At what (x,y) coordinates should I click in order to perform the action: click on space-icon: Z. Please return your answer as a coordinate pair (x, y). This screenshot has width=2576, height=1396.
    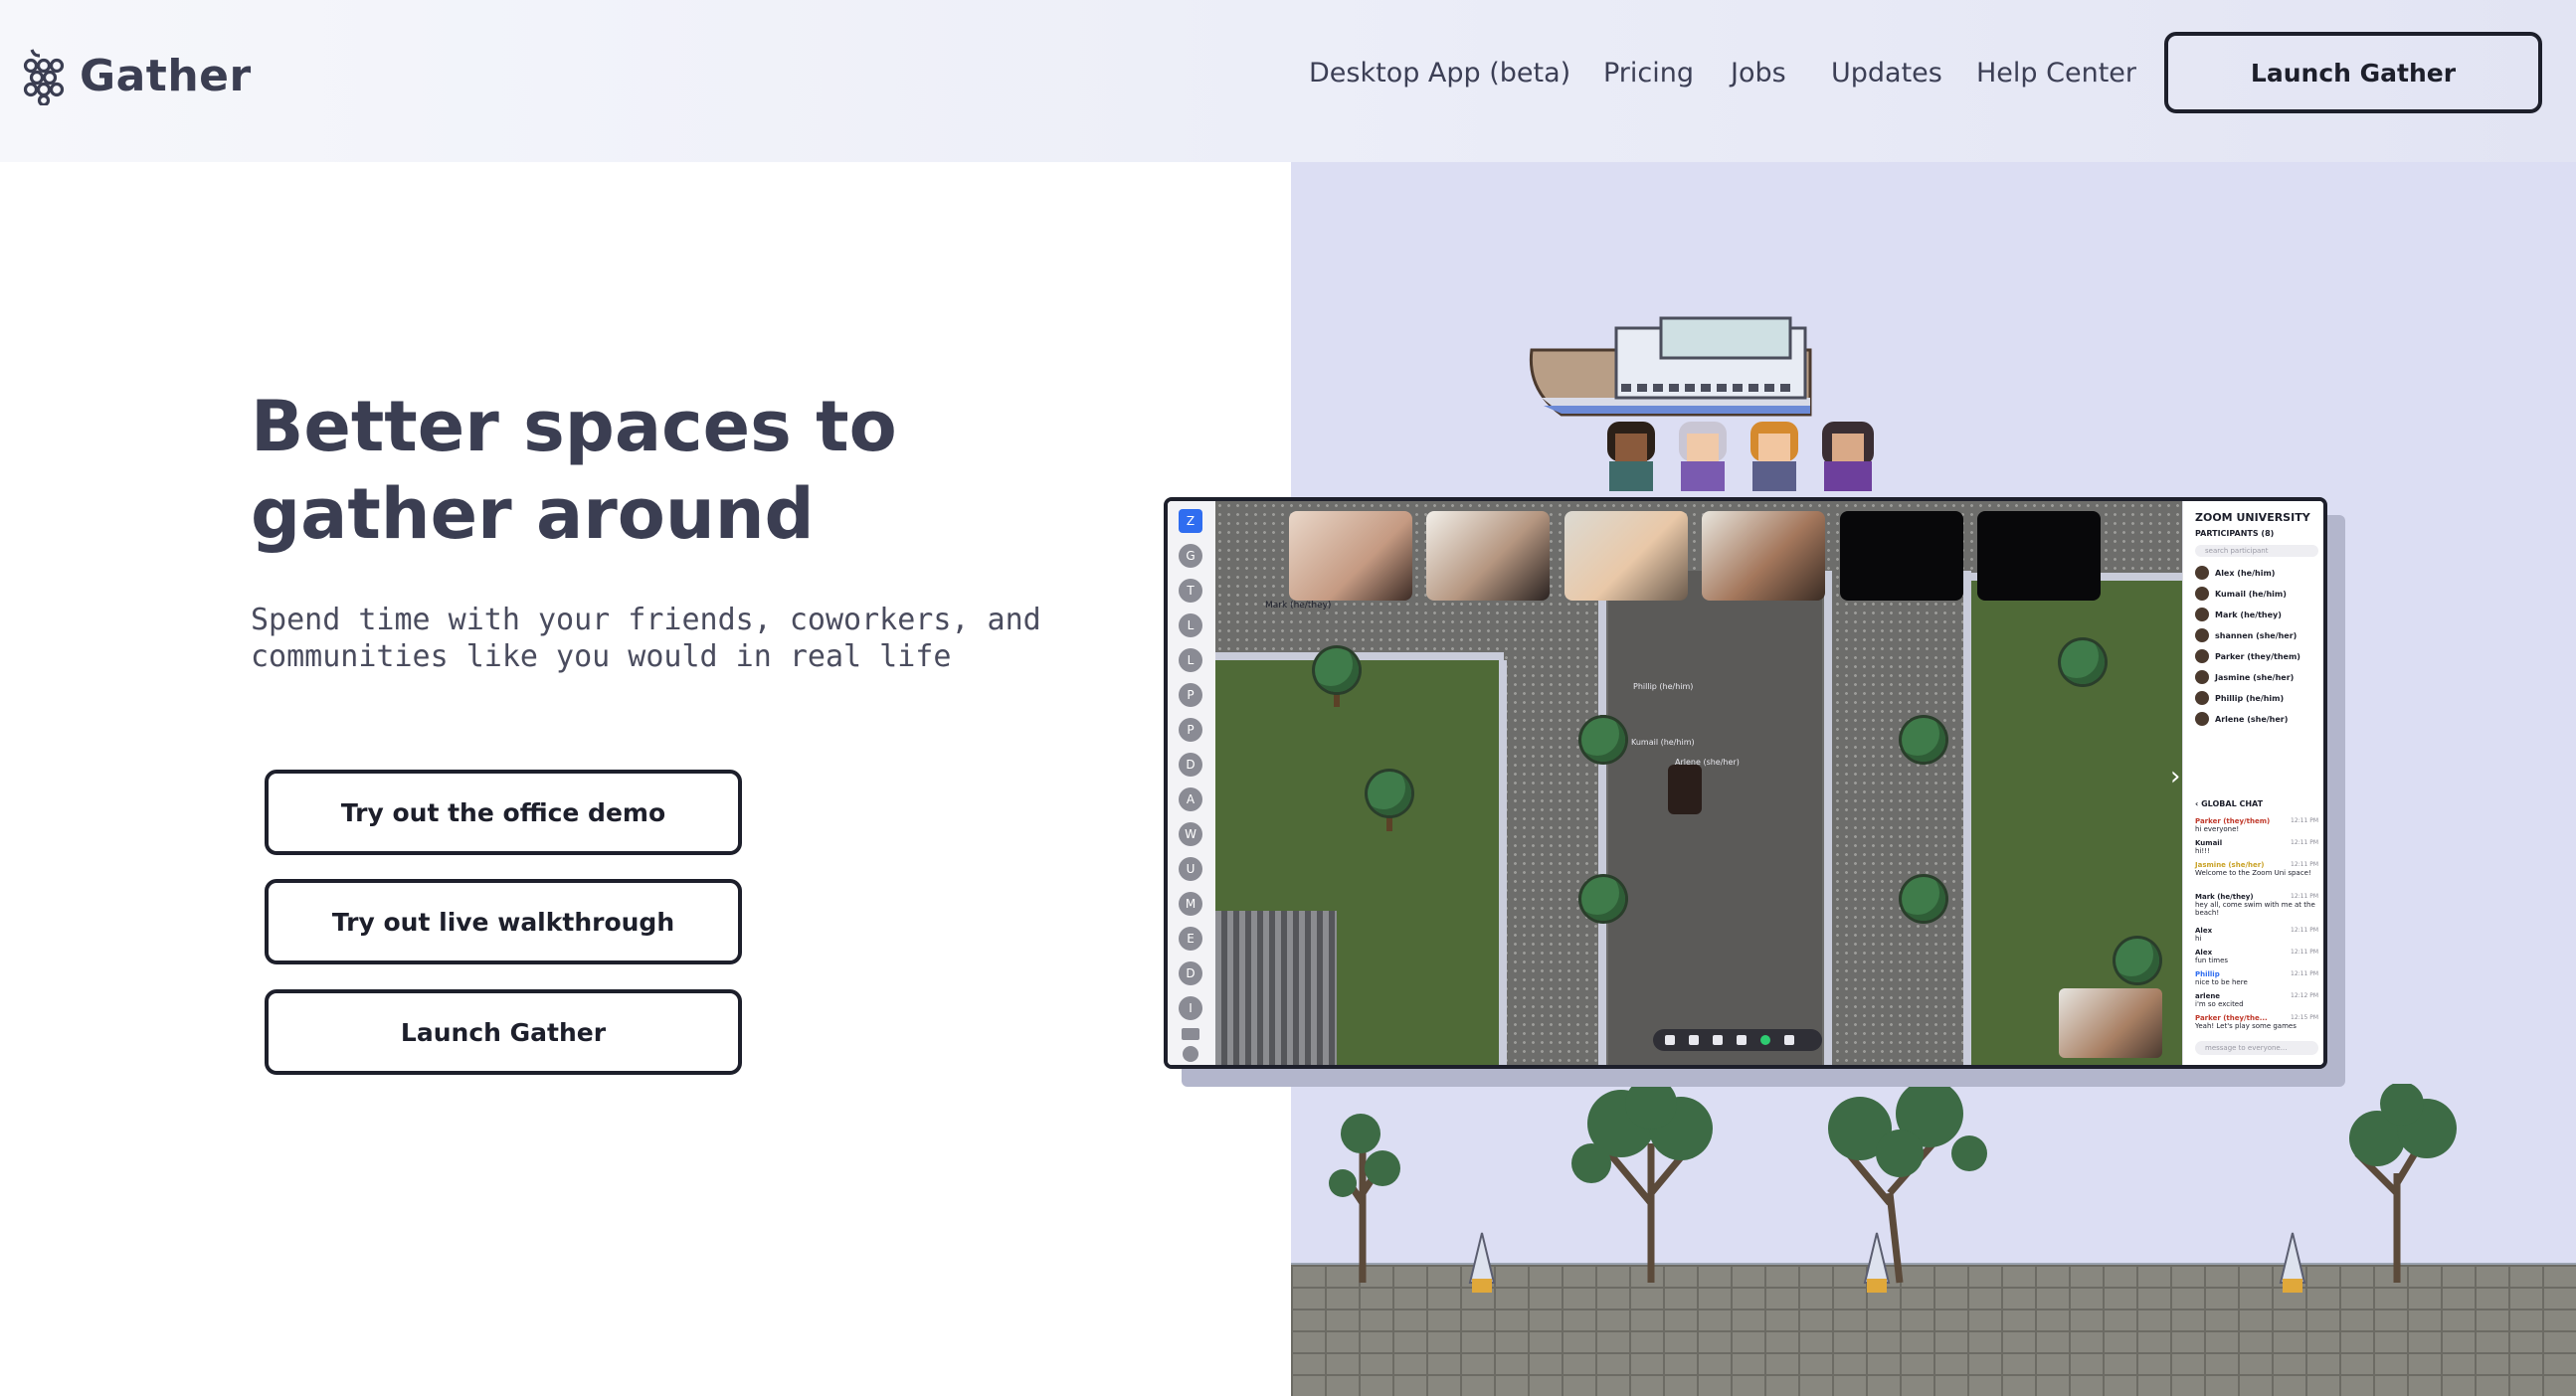
    Looking at the image, I should click on (1190, 521).